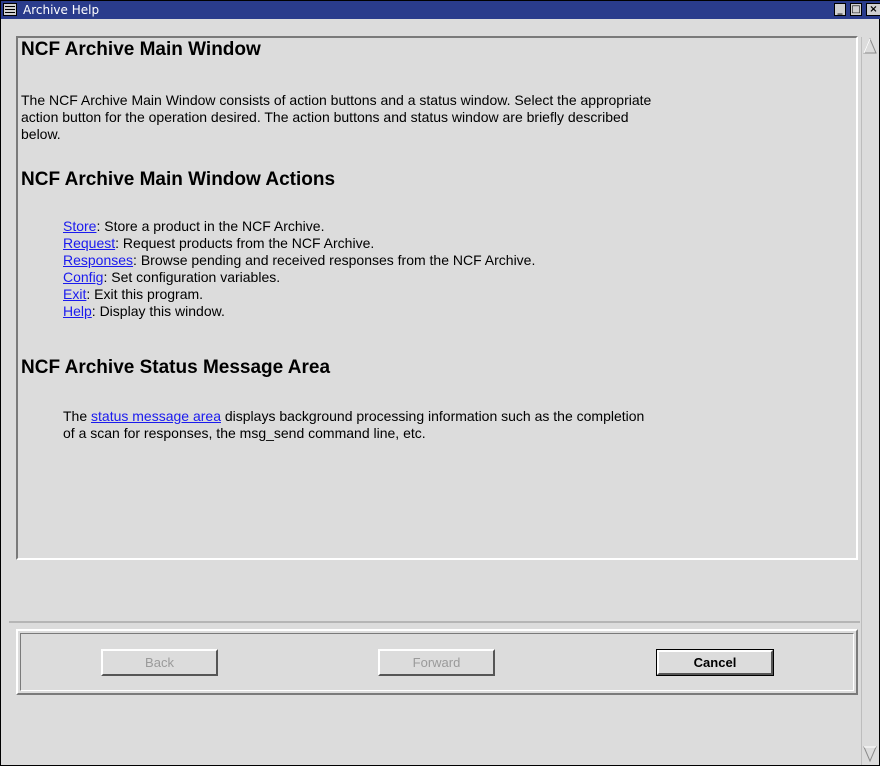 Image resolution: width=880 pixels, height=766 pixels. I want to click on request-link: Request, so click(89, 243).